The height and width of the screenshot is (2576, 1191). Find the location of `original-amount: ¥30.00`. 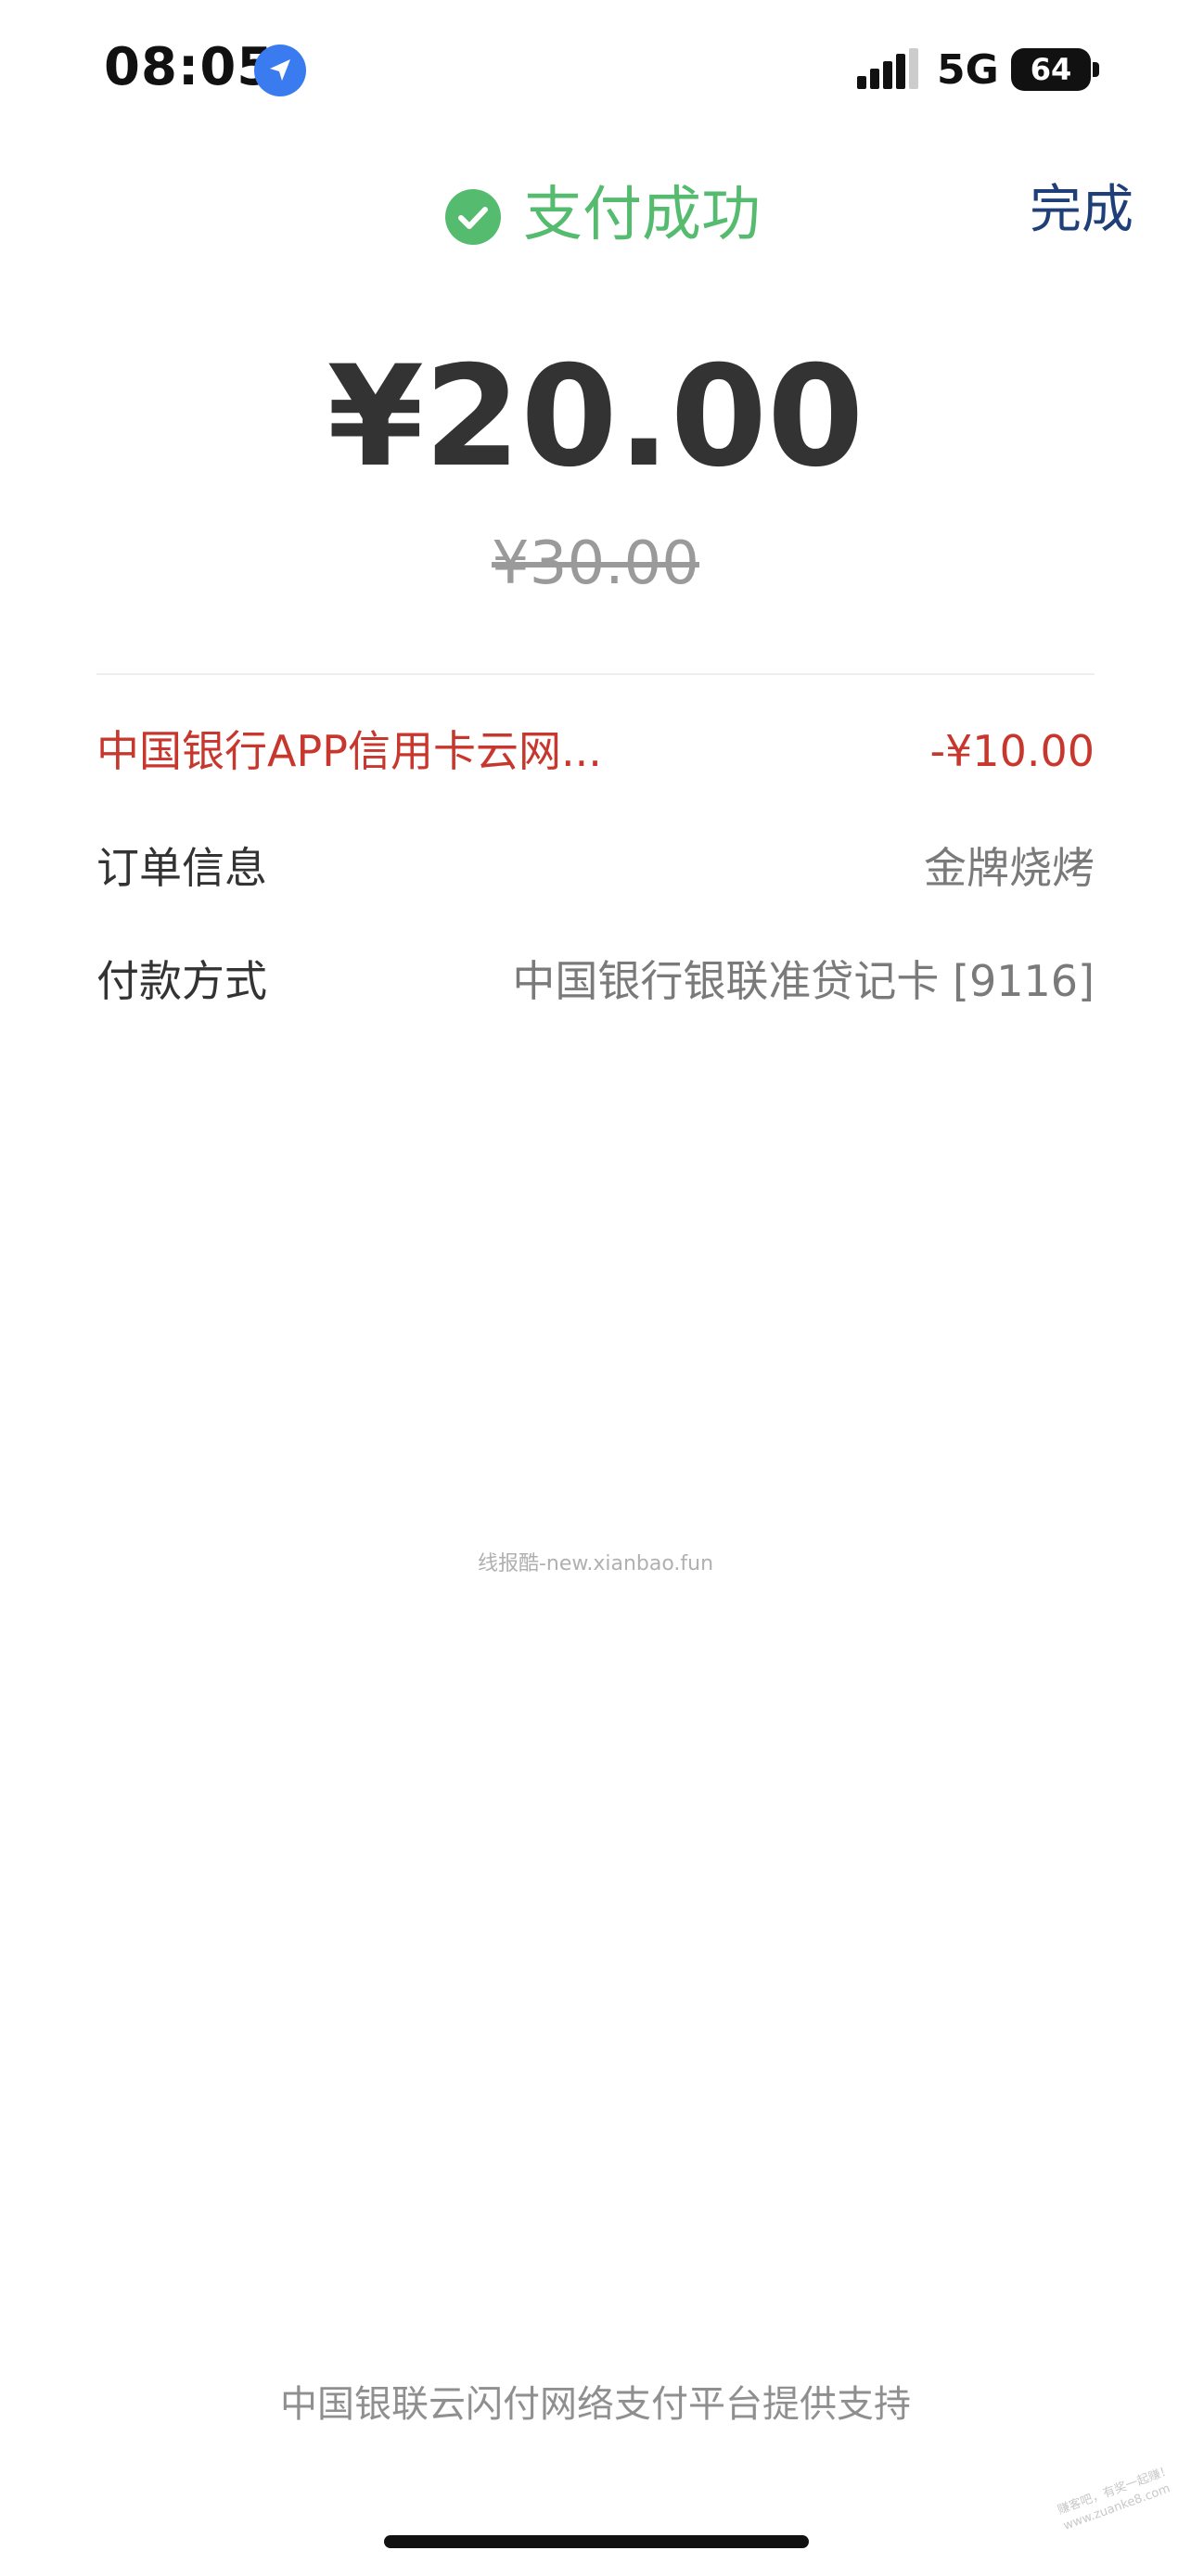

original-amount: ¥30.00 is located at coordinates (595, 563).